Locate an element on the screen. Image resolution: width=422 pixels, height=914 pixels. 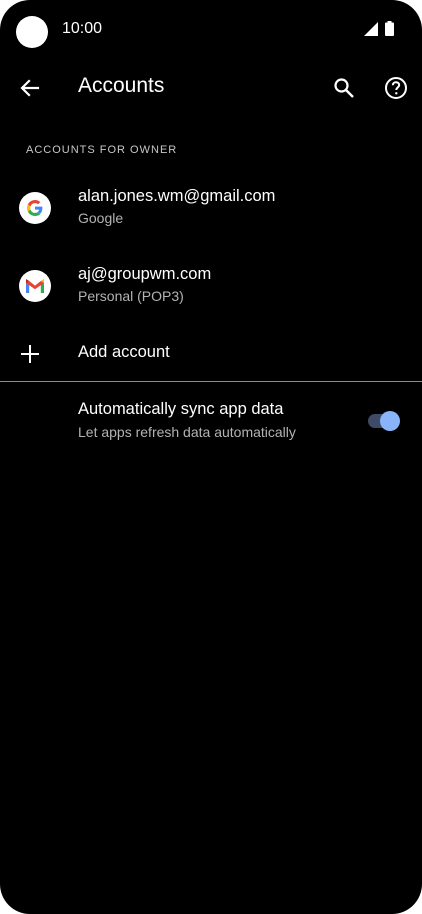
help-icon is located at coordinates (396, 88).